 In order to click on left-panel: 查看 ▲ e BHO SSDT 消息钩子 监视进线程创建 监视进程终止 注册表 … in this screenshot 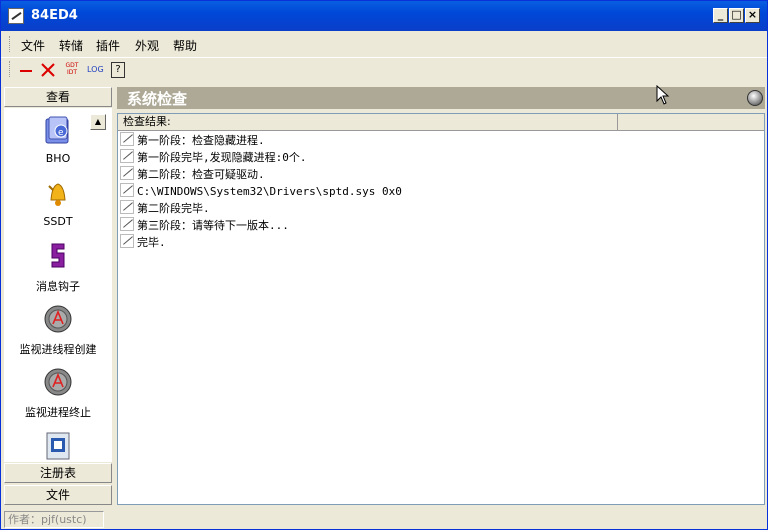, I will do `click(58, 297)`.